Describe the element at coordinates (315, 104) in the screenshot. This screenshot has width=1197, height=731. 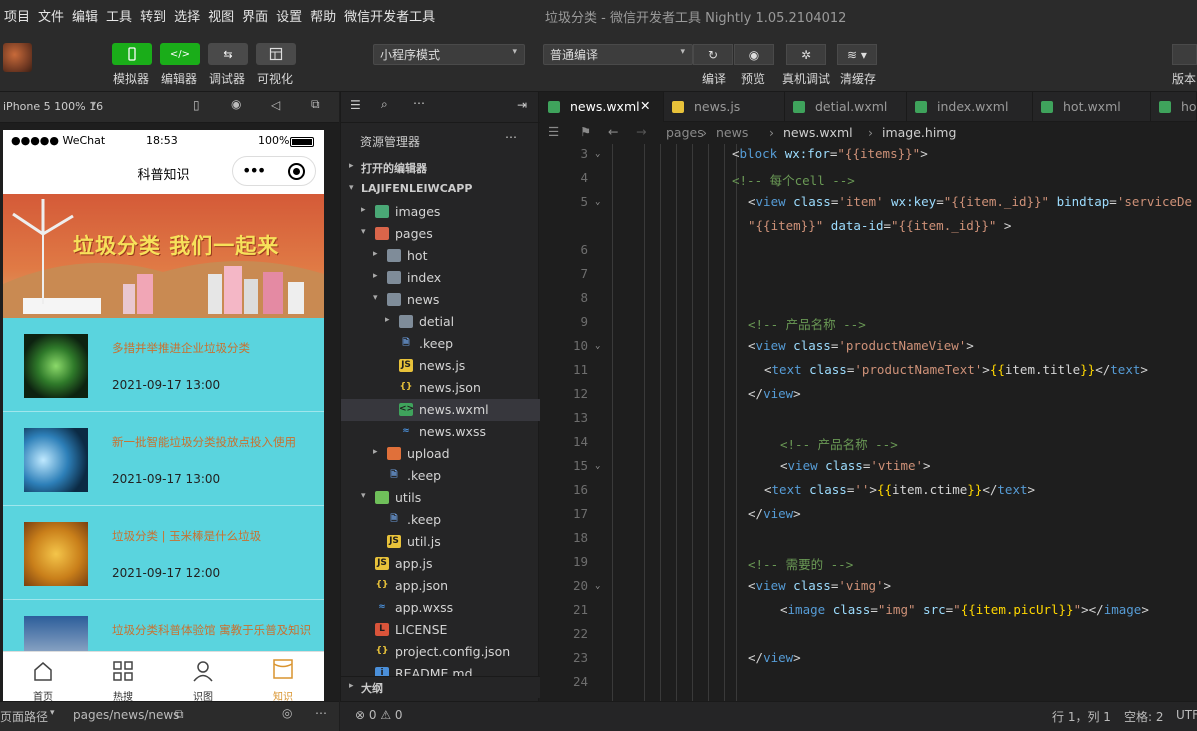
I see `window-icon: ⧉` at that location.